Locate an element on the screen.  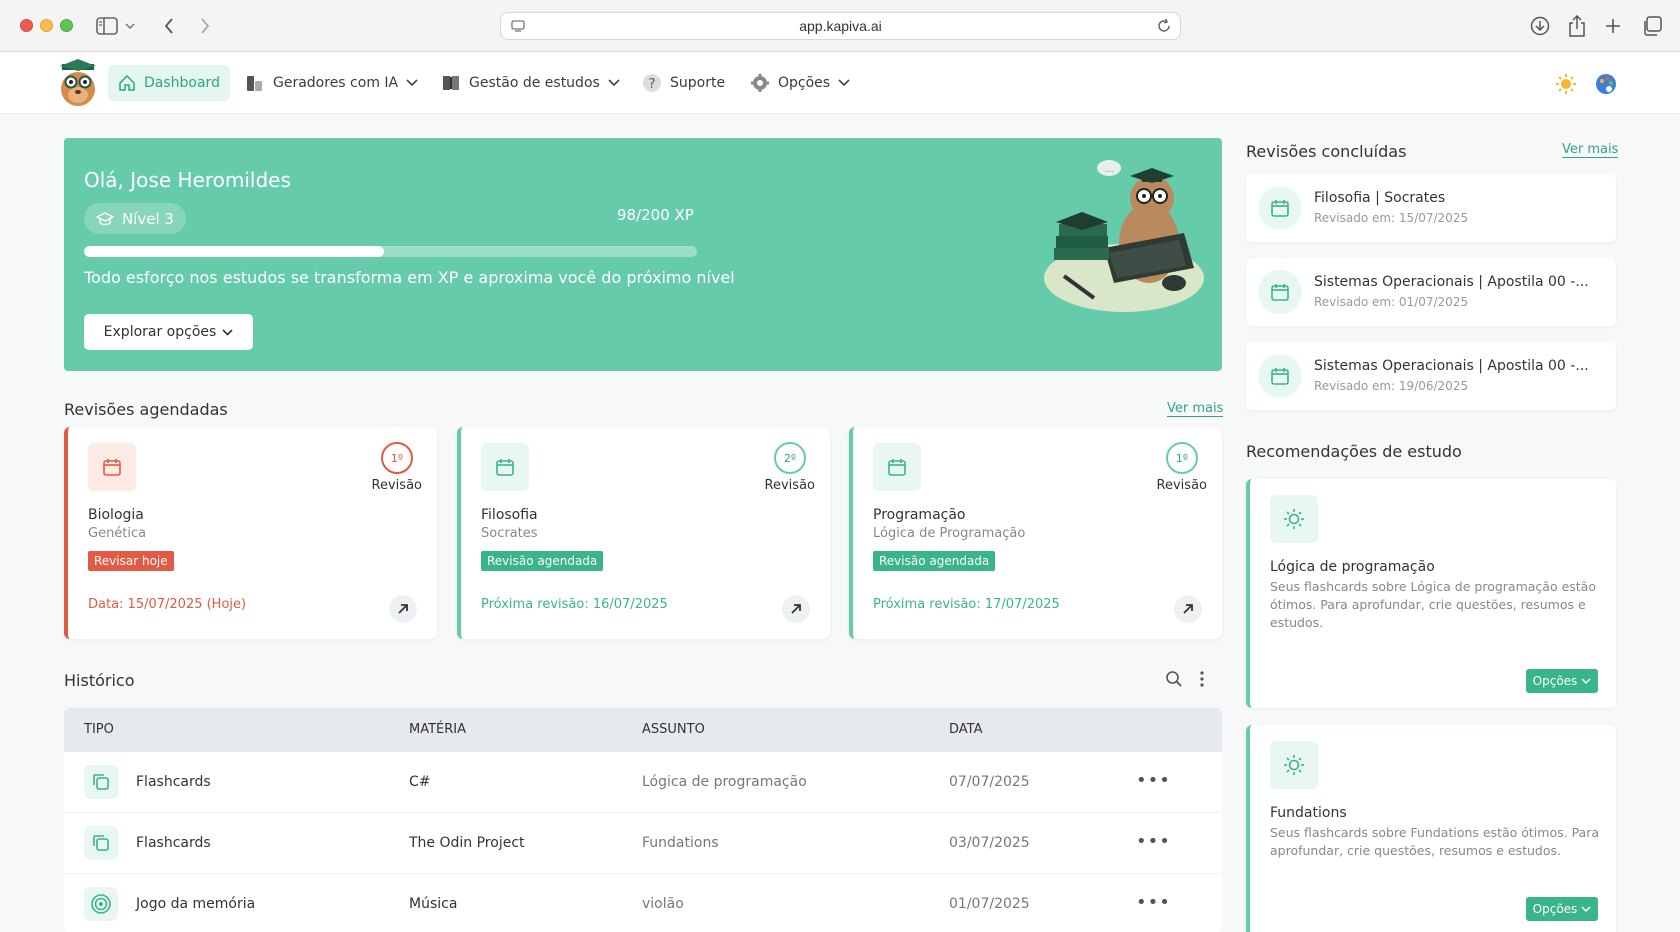
completed-item-title: Filosofia | Socrates is located at coordinates (1380, 198).